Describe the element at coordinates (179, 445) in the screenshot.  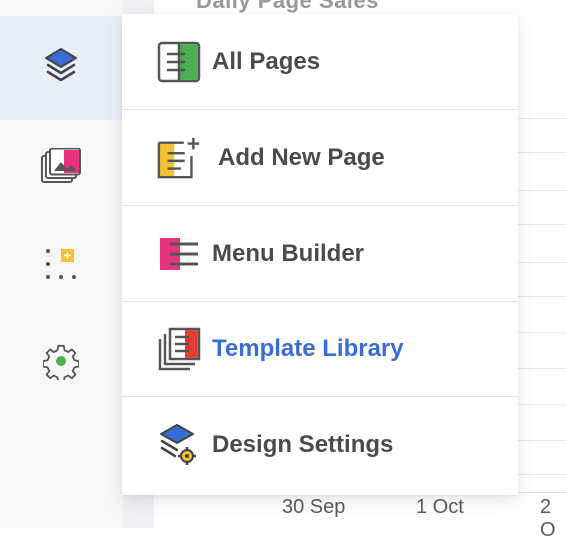
I see `design-settings-icon` at that location.